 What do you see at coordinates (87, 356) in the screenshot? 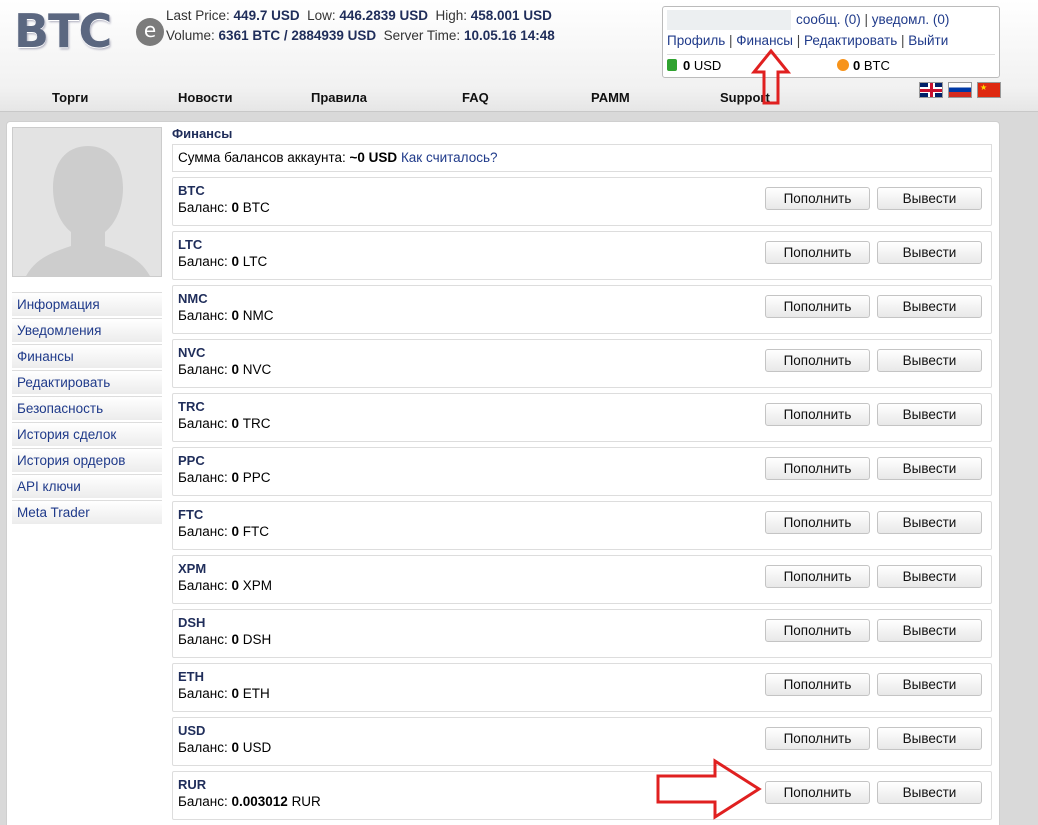
I see `sidebar-item-finances: Финансы` at bounding box center [87, 356].